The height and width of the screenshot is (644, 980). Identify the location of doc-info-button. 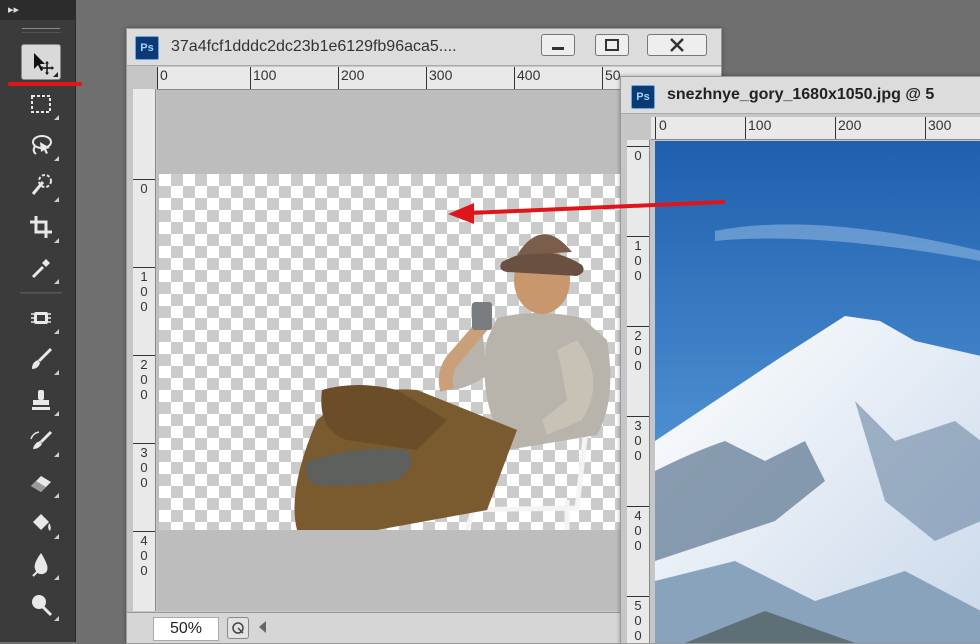
(238, 628).